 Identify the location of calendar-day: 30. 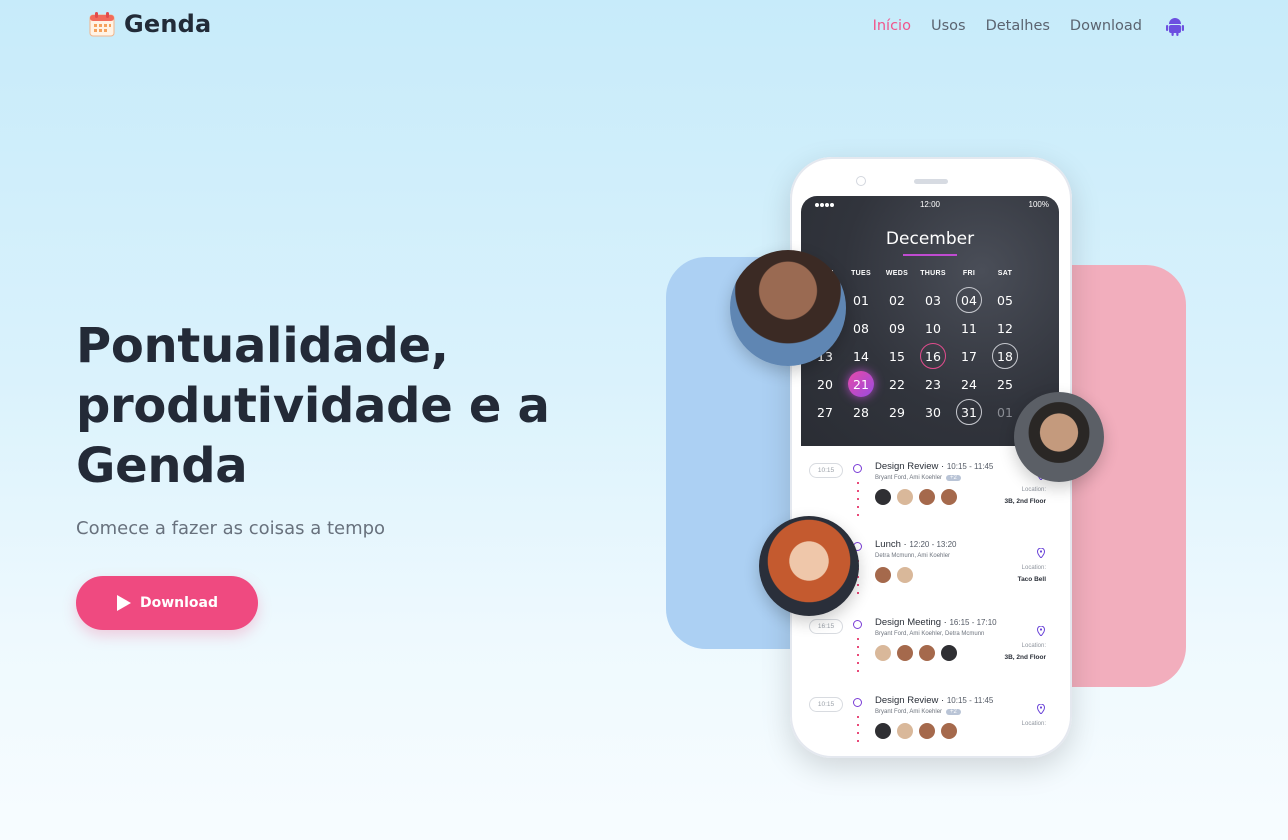
(933, 412).